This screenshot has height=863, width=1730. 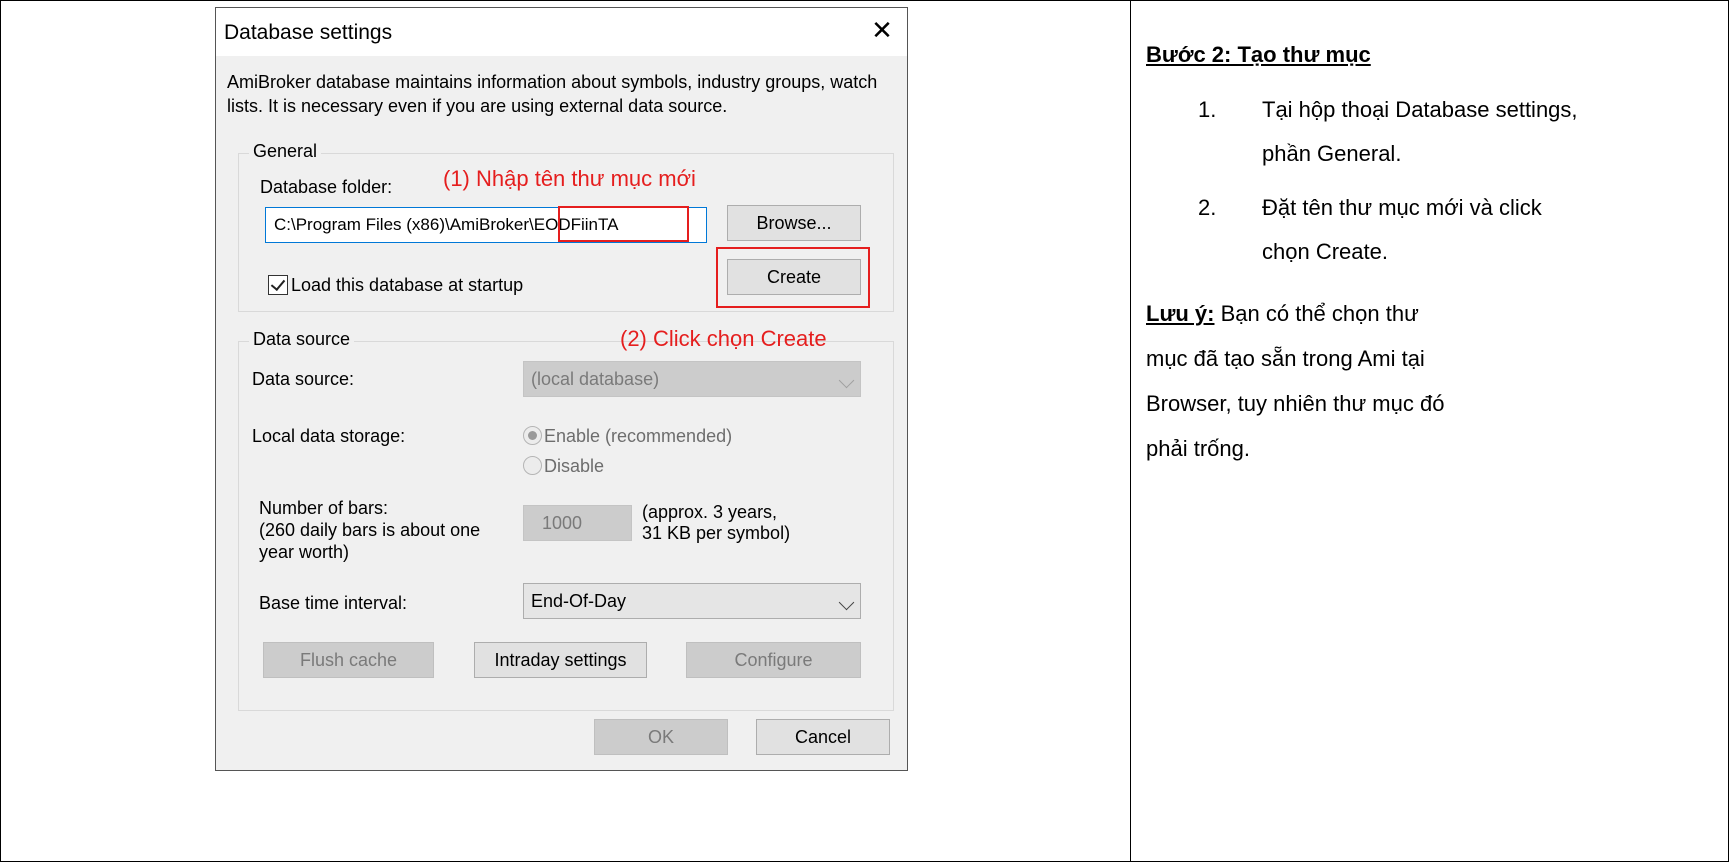 What do you see at coordinates (561, 32) in the screenshot?
I see `dialog-titlebar: Database settings ✕` at bounding box center [561, 32].